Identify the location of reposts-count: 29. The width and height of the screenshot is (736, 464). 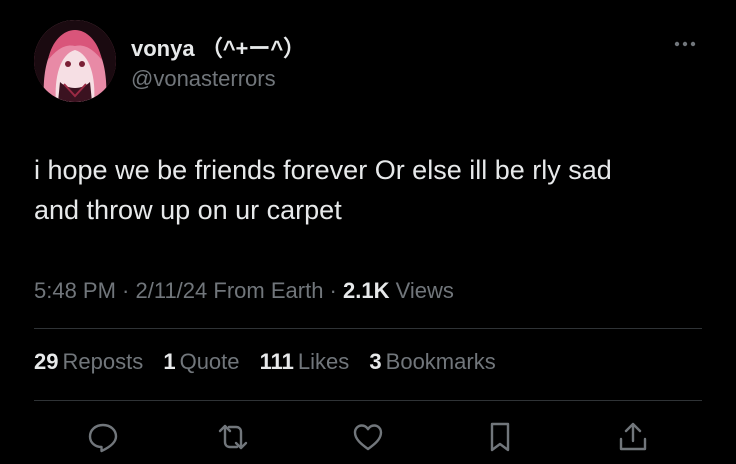
(46, 361).